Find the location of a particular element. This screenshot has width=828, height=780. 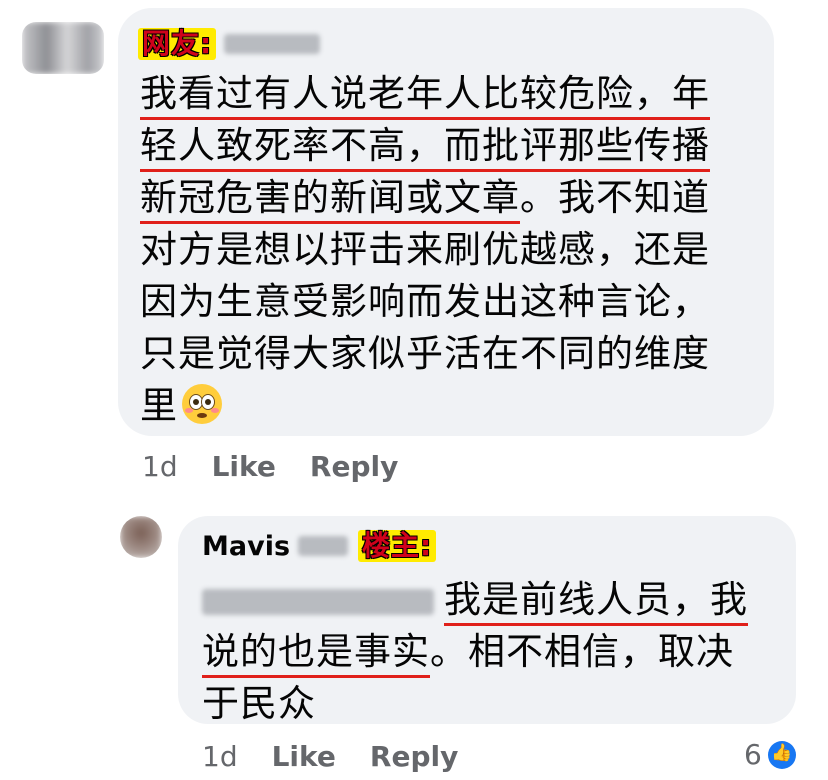

tag-label: 网友: is located at coordinates (177, 44).